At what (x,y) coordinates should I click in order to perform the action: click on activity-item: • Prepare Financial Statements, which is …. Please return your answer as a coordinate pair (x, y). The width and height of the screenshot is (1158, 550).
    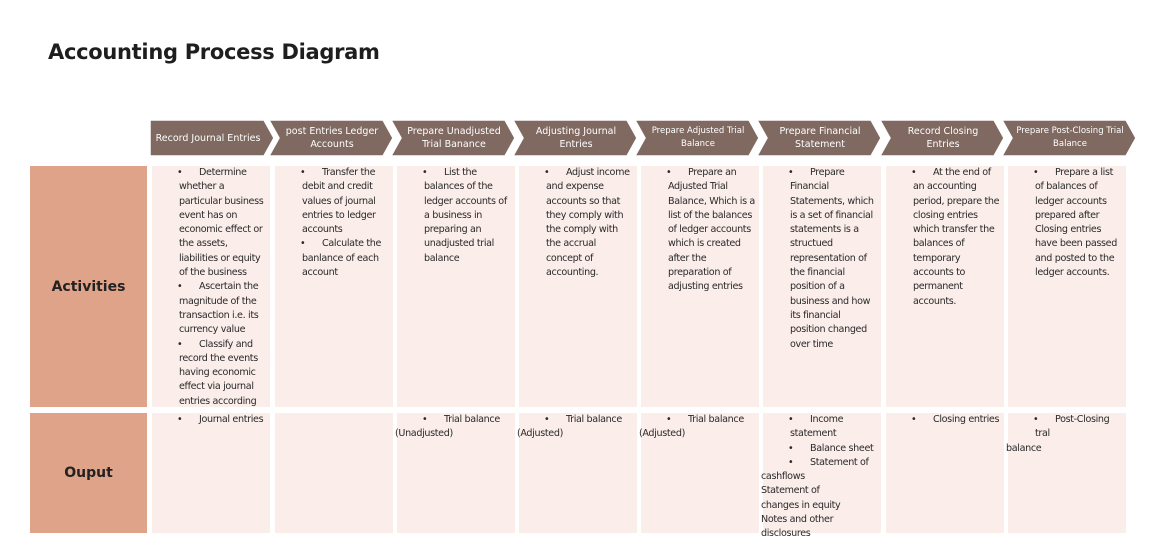
    Looking at the image, I should click on (832, 259).